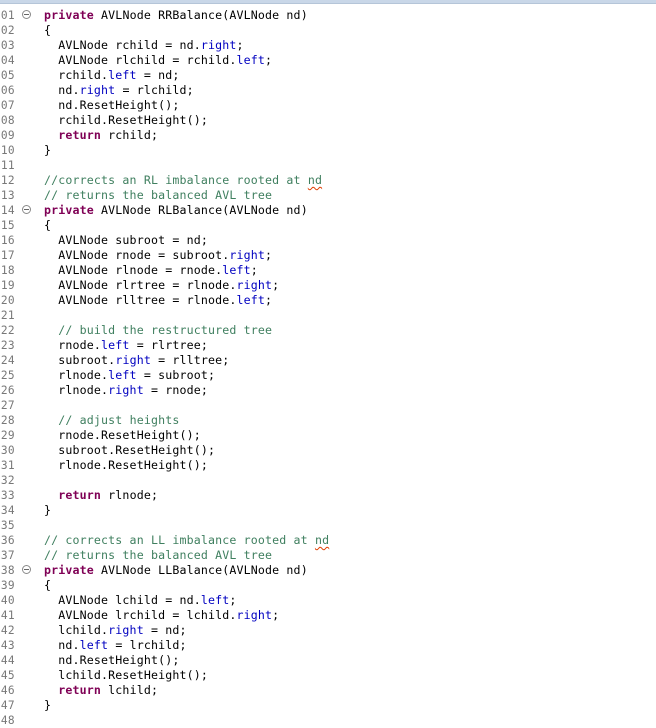  What do you see at coordinates (7, 600) in the screenshot?
I see `line-number: 240` at bounding box center [7, 600].